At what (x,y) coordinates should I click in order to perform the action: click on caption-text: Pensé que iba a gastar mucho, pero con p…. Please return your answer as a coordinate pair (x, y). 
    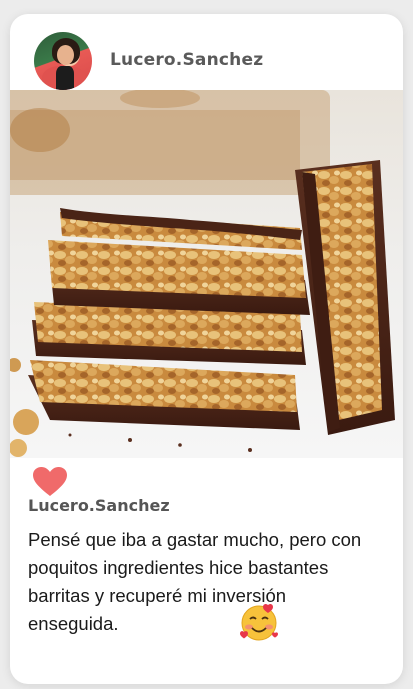
    Looking at the image, I should click on (195, 581).